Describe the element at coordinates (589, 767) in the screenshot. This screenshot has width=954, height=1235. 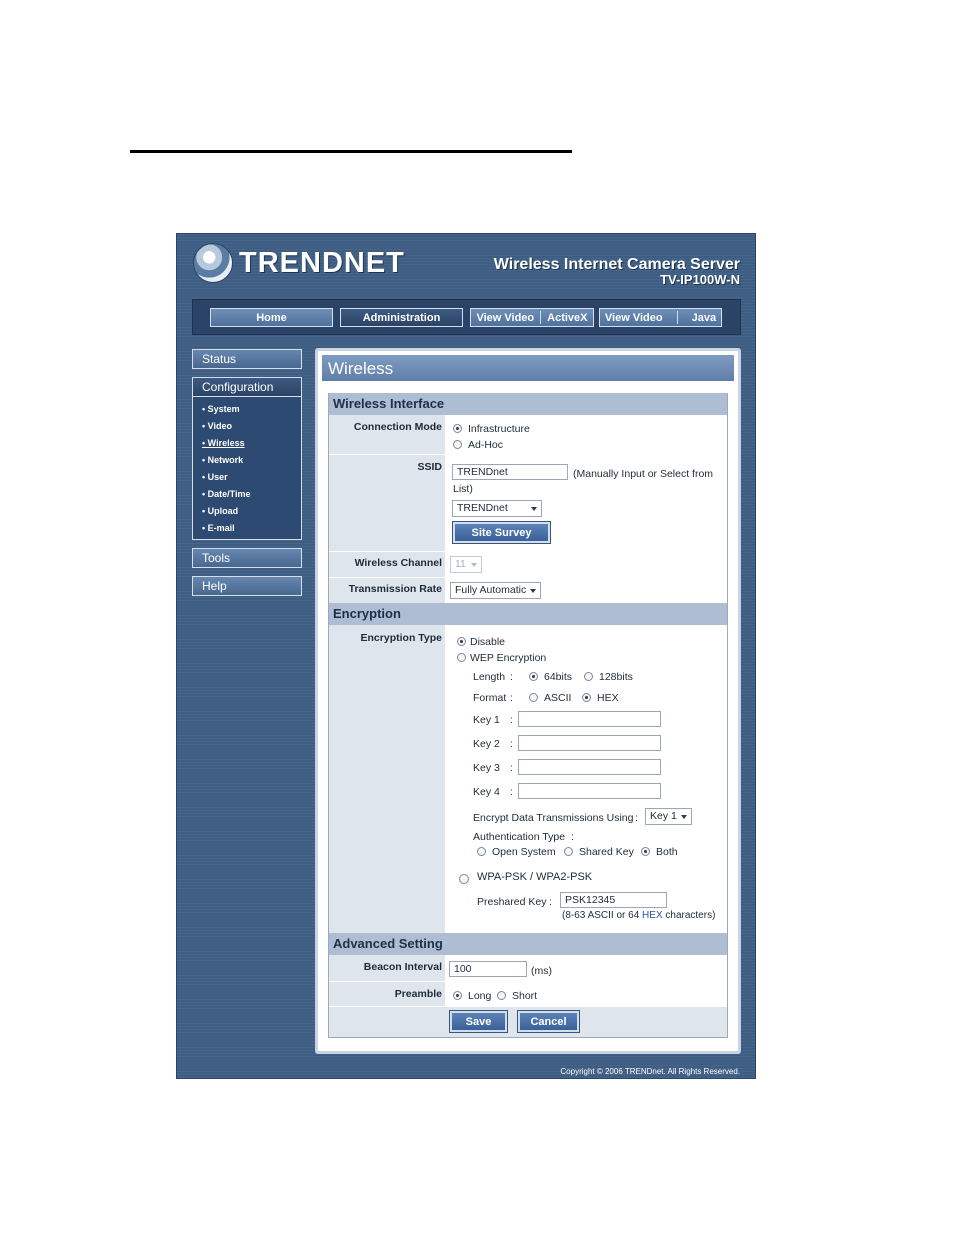
I see `key3-input` at that location.